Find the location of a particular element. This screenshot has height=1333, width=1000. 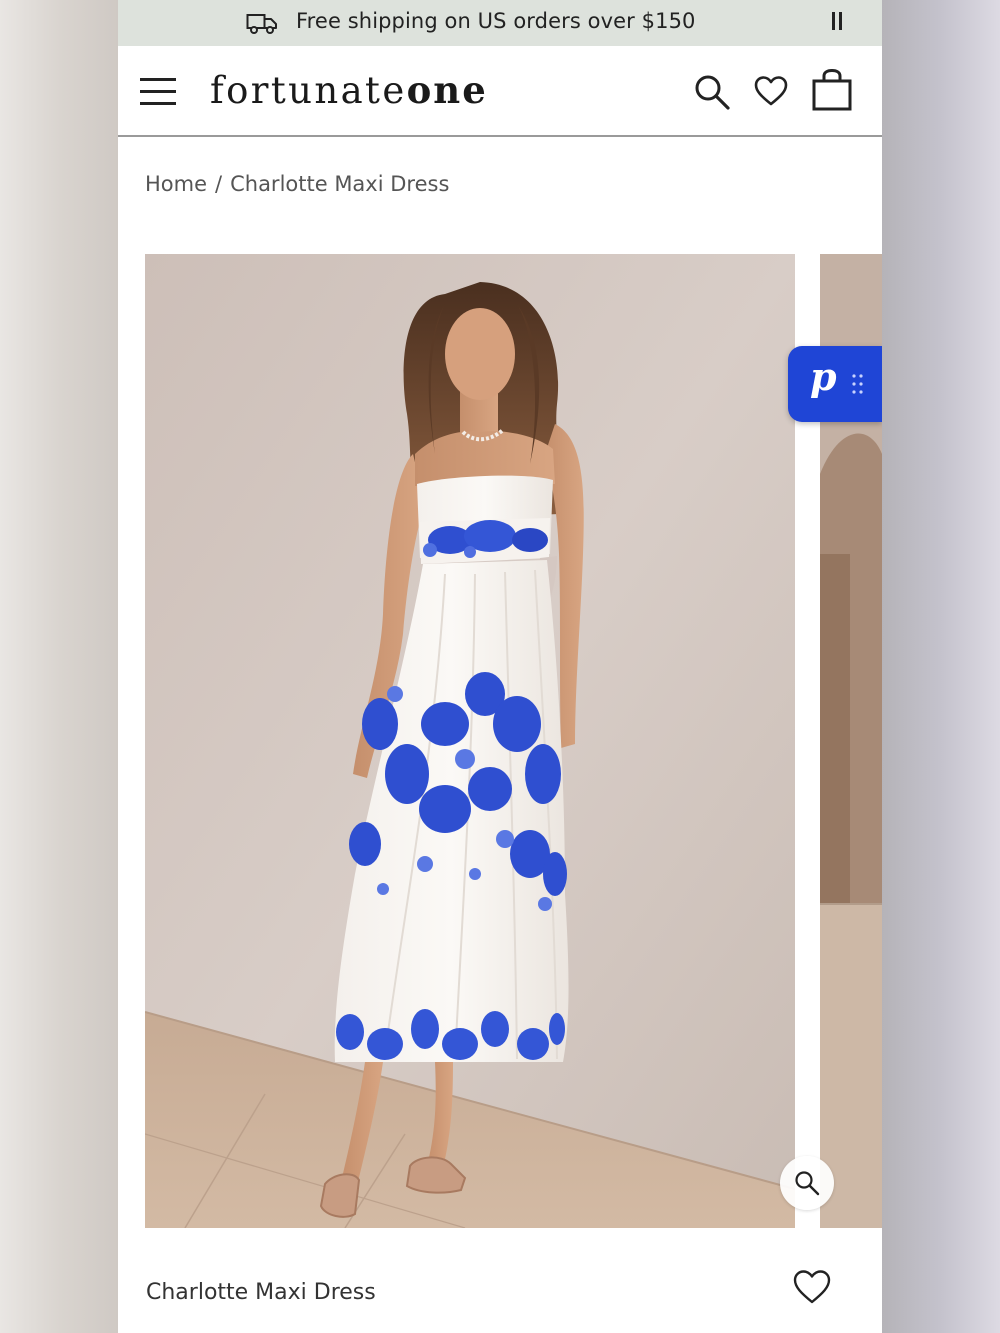

product-title: Charlotte Maxi Dress is located at coordinates (261, 1292).